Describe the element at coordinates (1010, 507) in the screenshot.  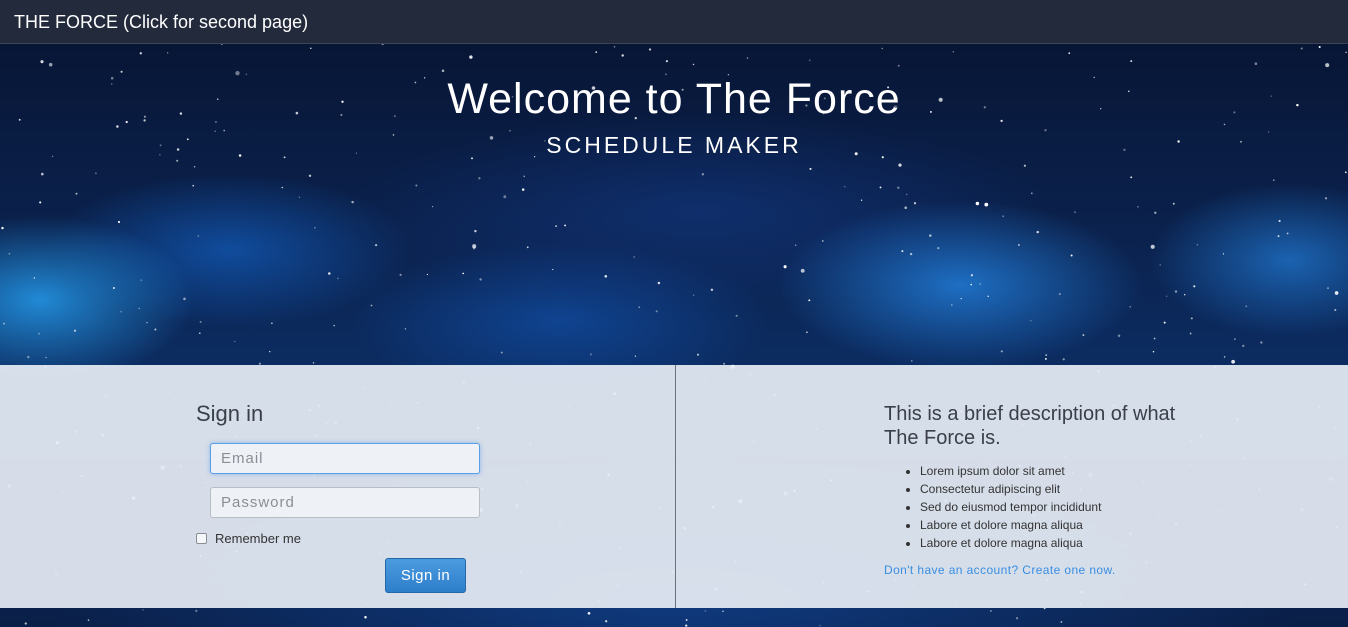
I see `list-item: Sed do eiusmod tempor incididunt` at that location.